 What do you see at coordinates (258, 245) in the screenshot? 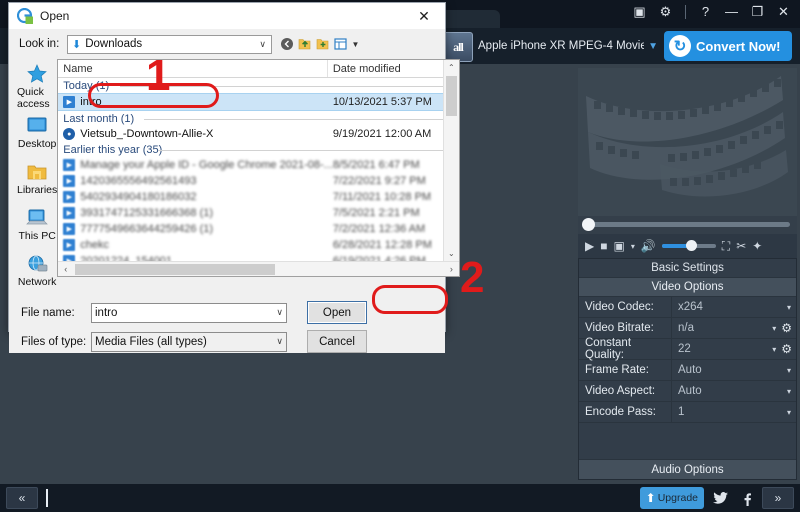
I see `table-row: ▶ chekc 6/28/2021 12:28 PM` at bounding box center [258, 245].